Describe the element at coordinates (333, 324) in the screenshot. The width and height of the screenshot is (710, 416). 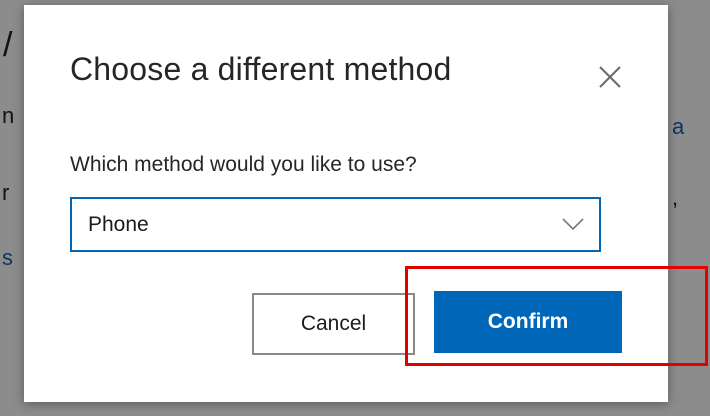
I see `cancel-button: Cancel` at that location.